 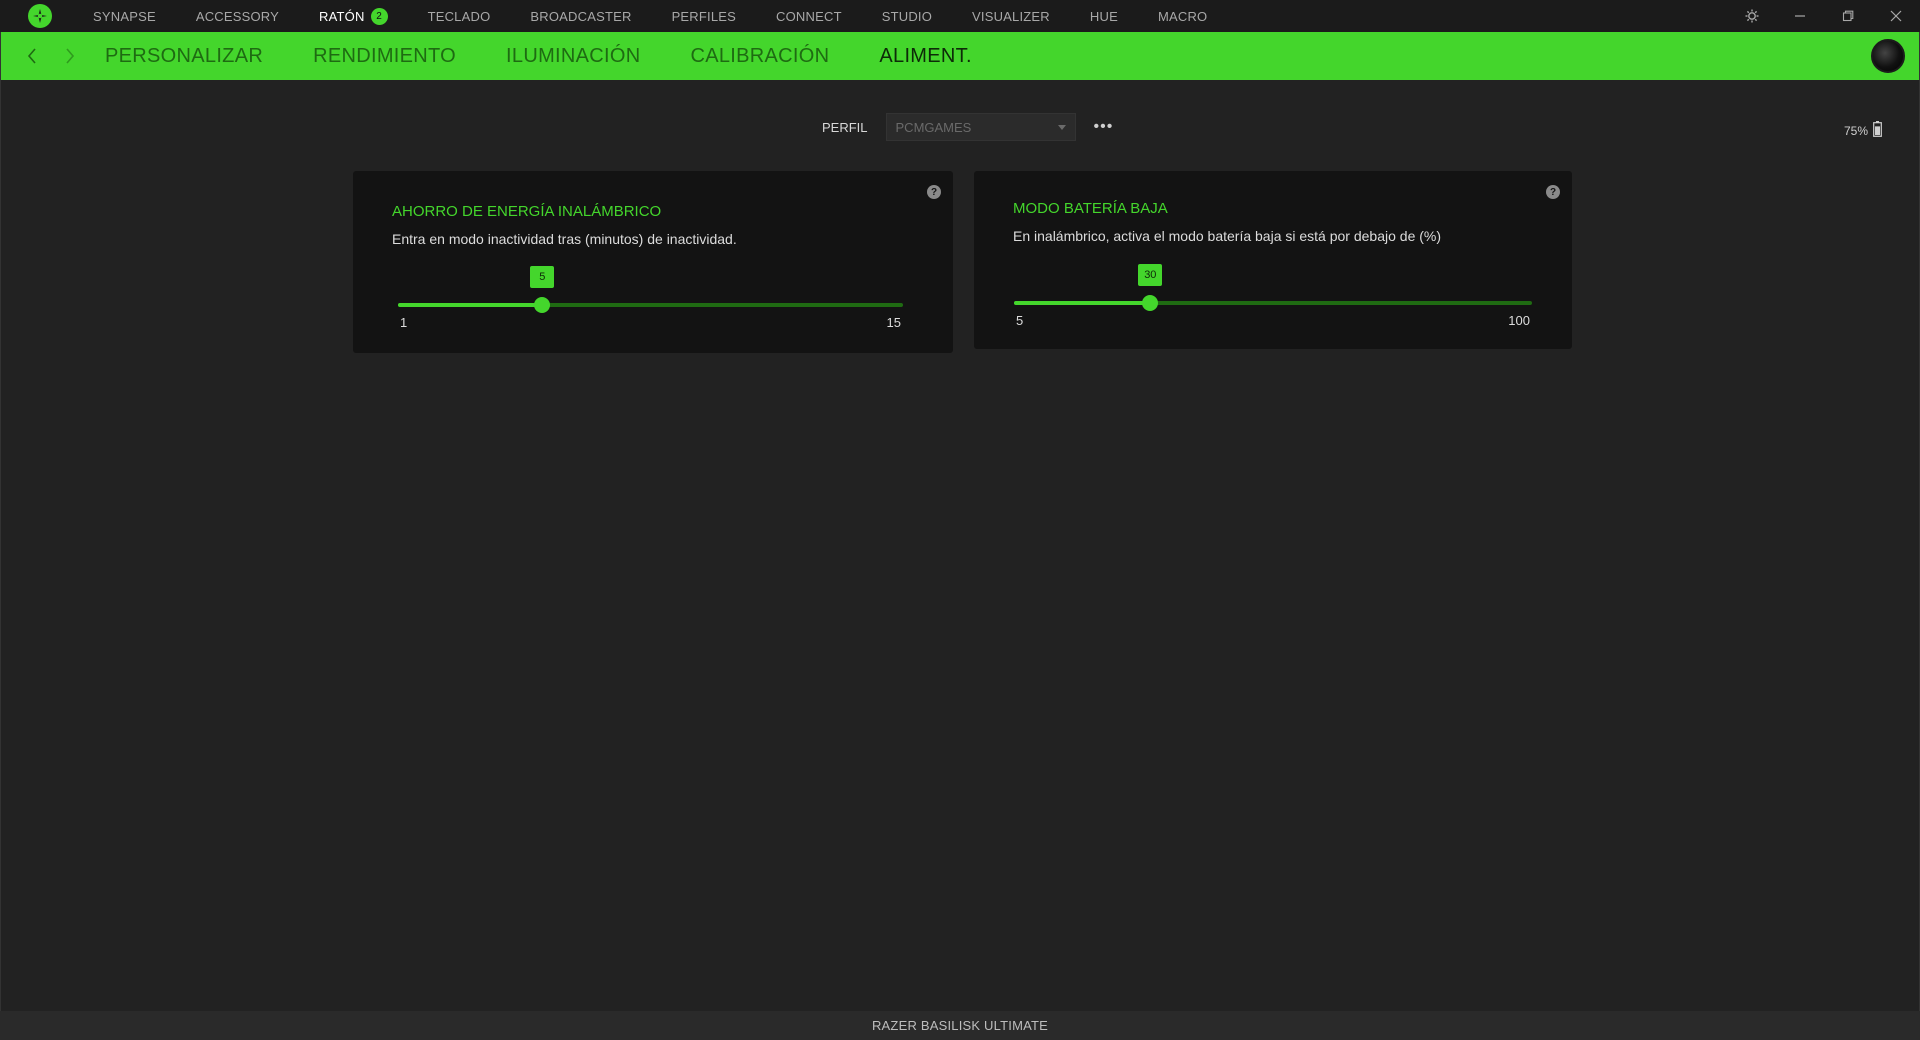 I want to click on chevron-right-icon, so click(x=70, y=56).